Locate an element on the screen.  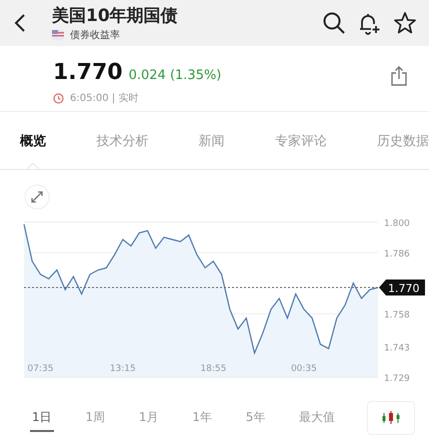
star-icon is located at coordinates (405, 23).